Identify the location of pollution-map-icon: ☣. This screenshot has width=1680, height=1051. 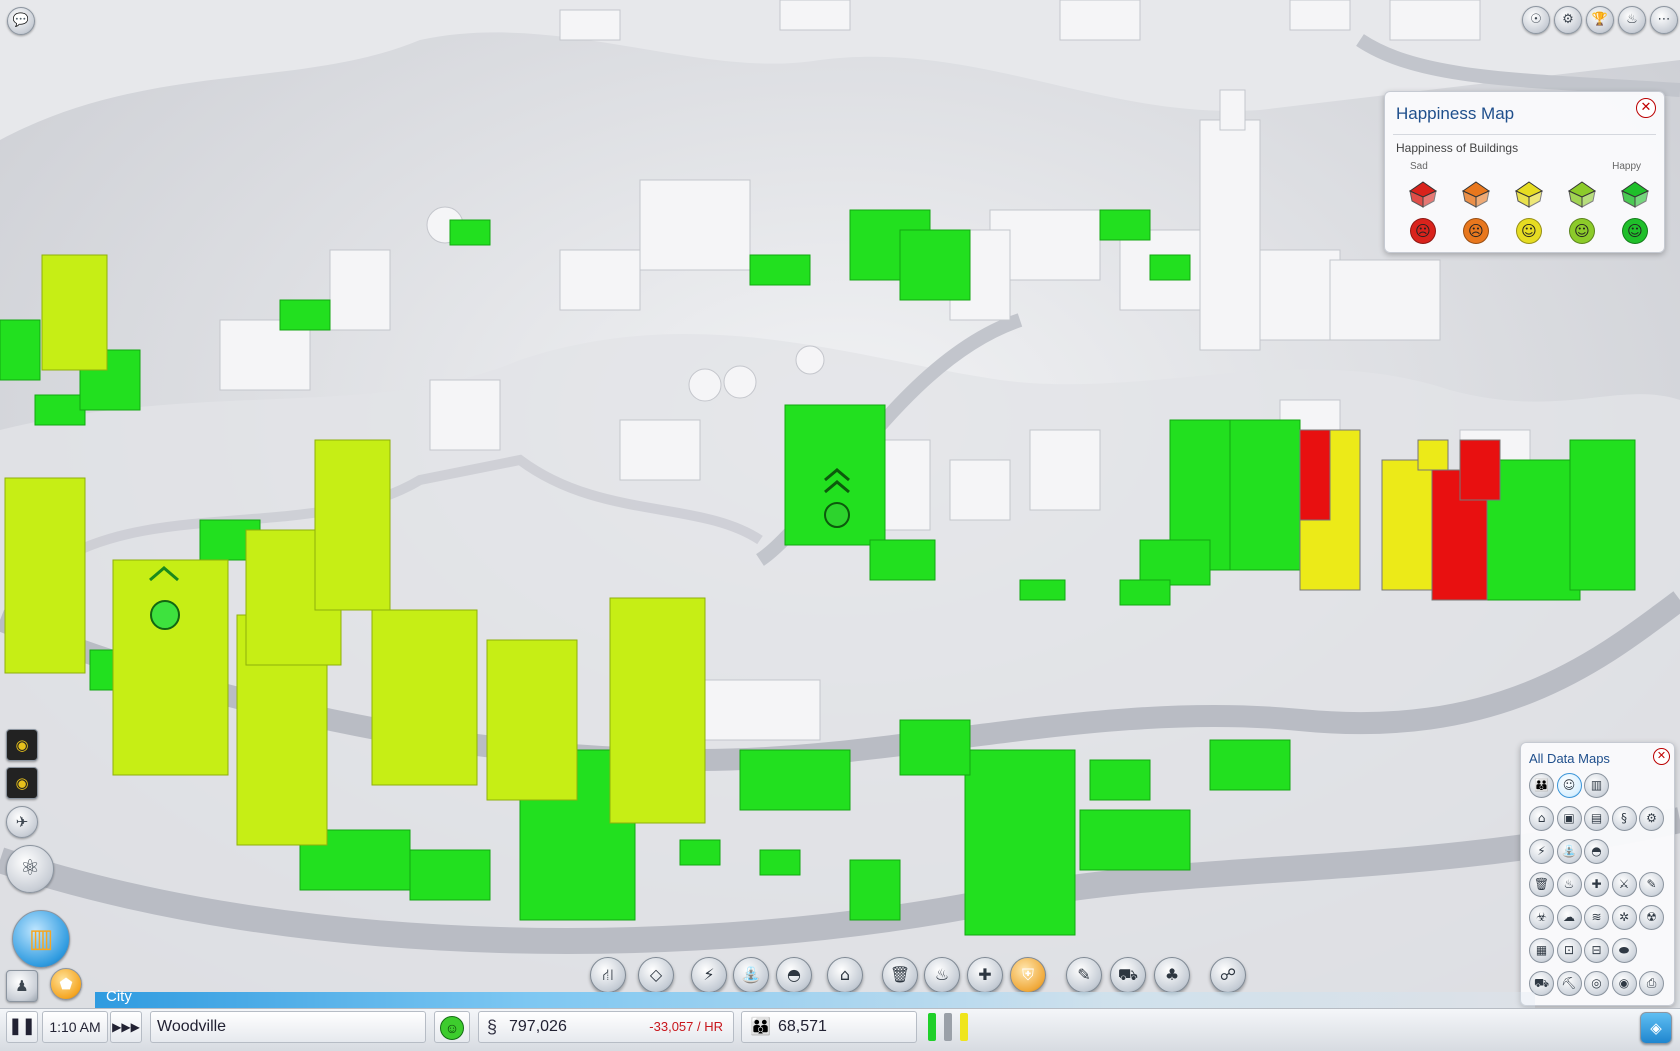
(1541, 917).